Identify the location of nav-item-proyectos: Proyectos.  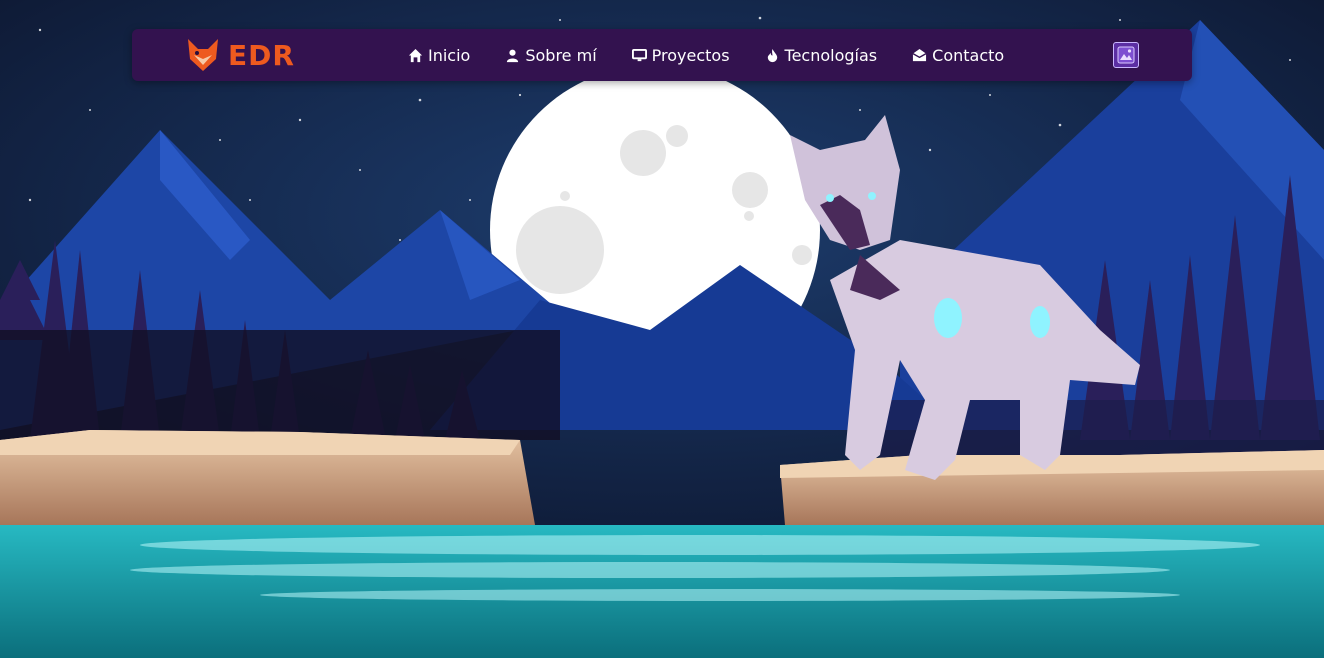
(680, 55).